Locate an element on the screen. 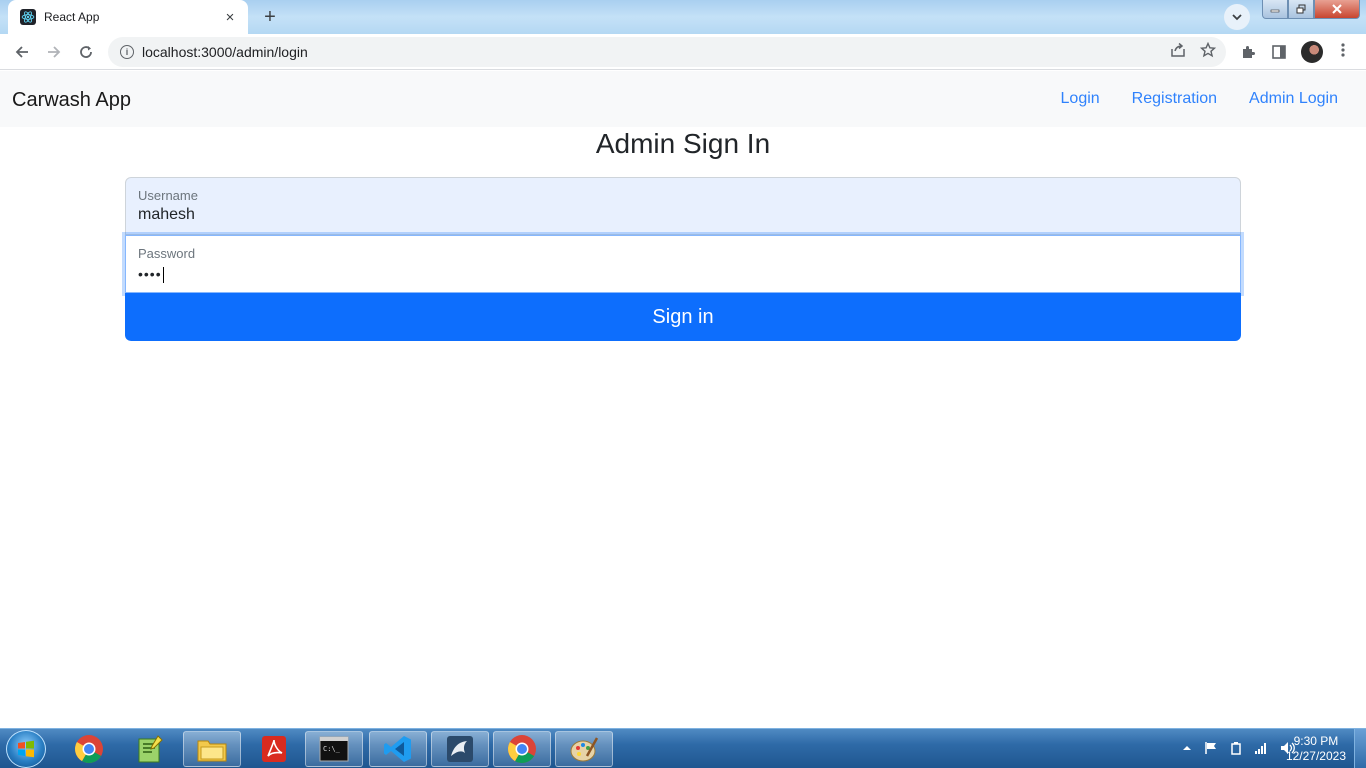  close-icon is located at coordinates (1337, 9).